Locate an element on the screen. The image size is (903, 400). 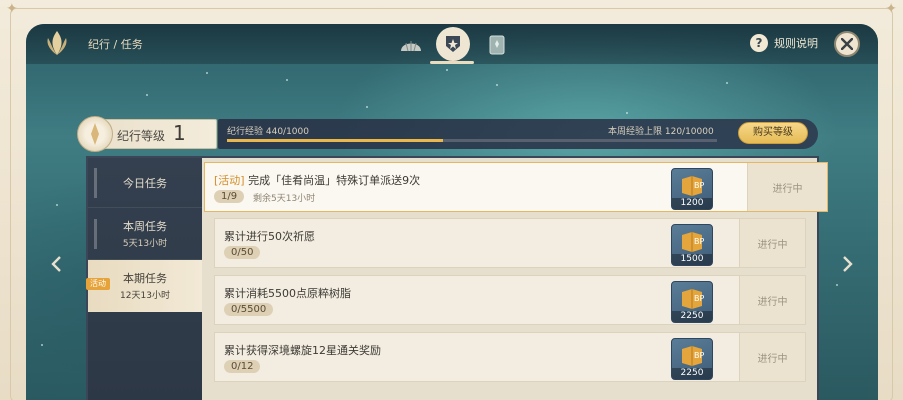
weekly-cap-label: 本周经验上限 120/10000 is located at coordinates (661, 132).